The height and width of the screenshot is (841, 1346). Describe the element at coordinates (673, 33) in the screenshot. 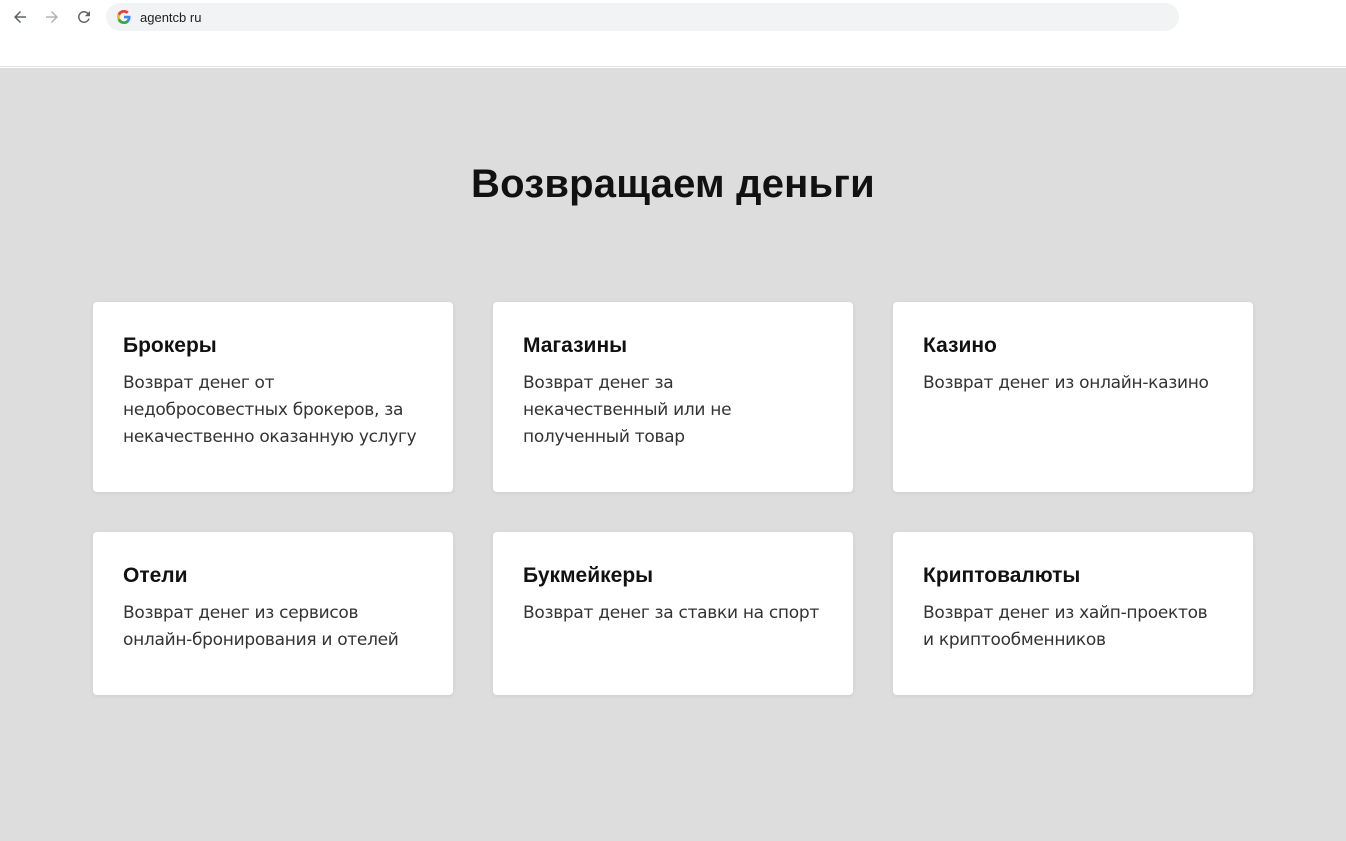

I see `browser-toolbar: agentcb ru` at that location.